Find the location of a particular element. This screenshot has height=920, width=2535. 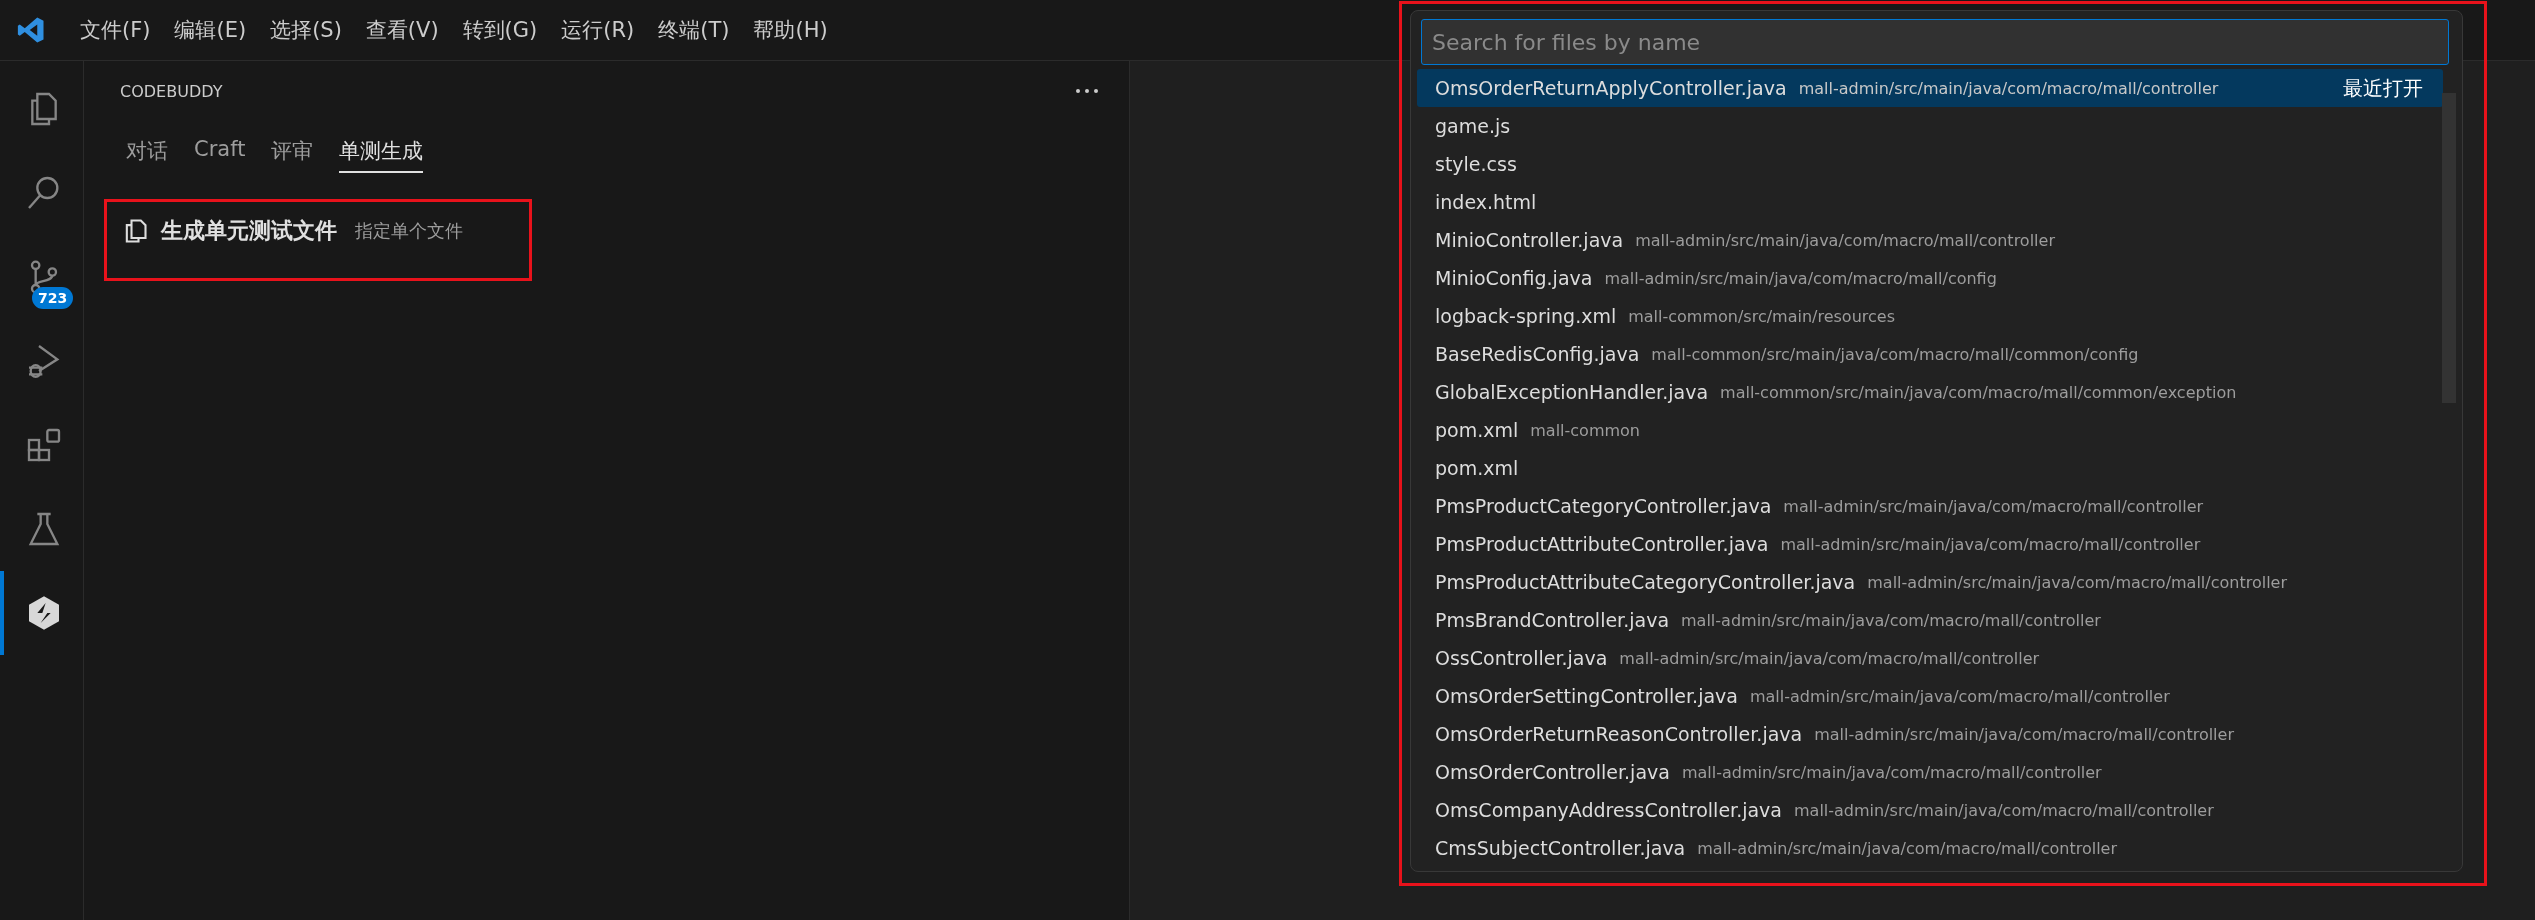

more-icon is located at coordinates (1087, 91).